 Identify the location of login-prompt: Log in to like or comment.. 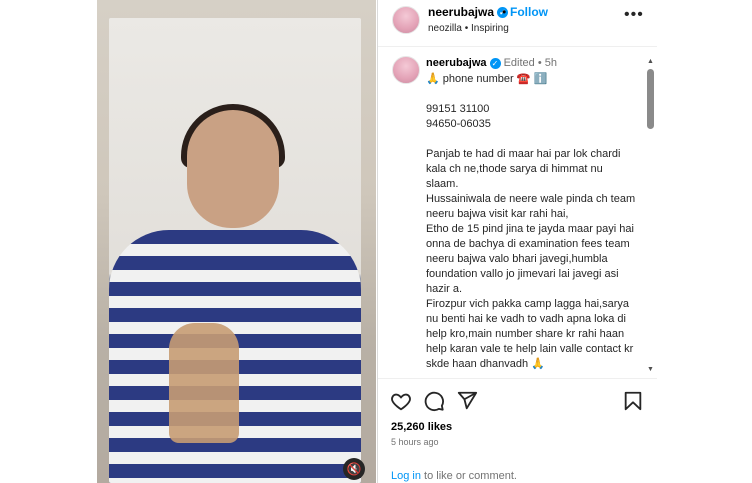
(454, 476).